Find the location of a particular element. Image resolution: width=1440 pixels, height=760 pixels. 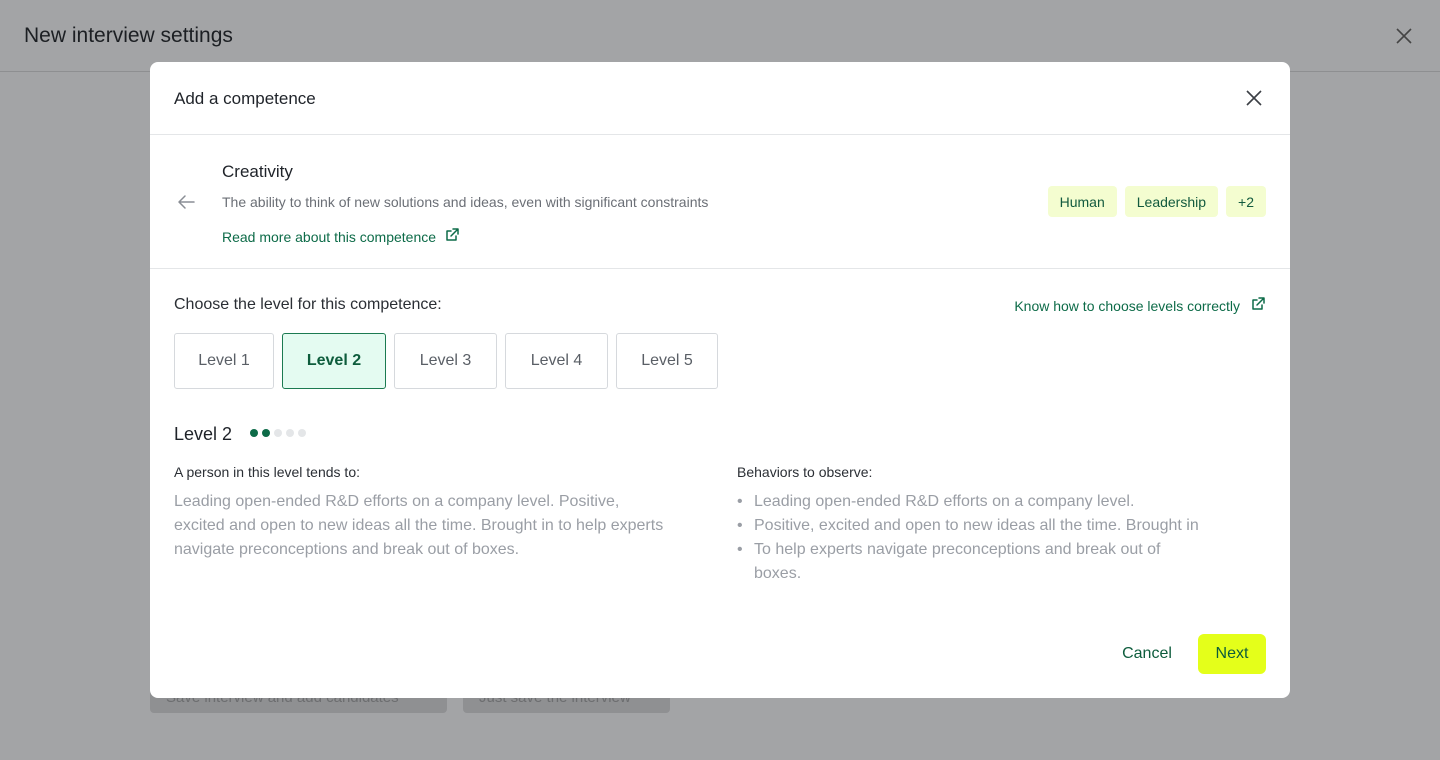

read-more-link: Read more about this competence is located at coordinates (341, 236).